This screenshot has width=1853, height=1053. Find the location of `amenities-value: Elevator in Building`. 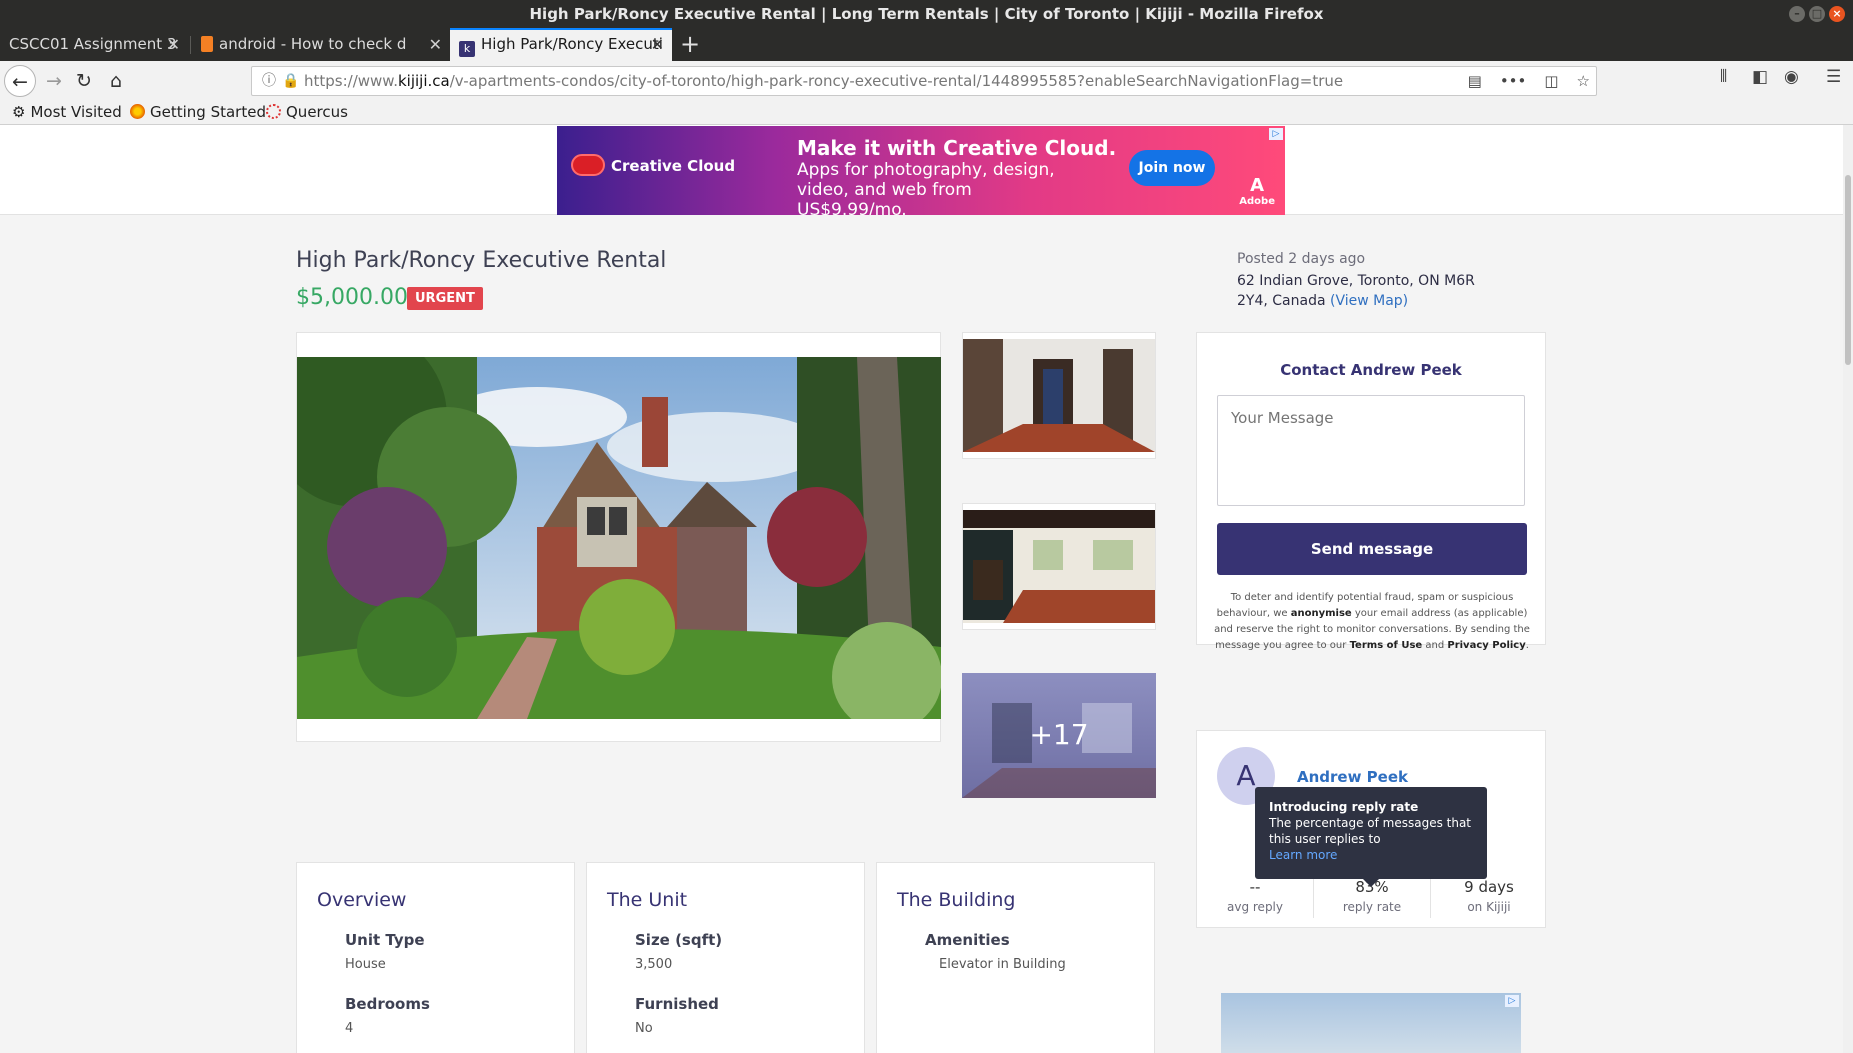

amenities-value: Elevator in Building is located at coordinates (1002, 964).